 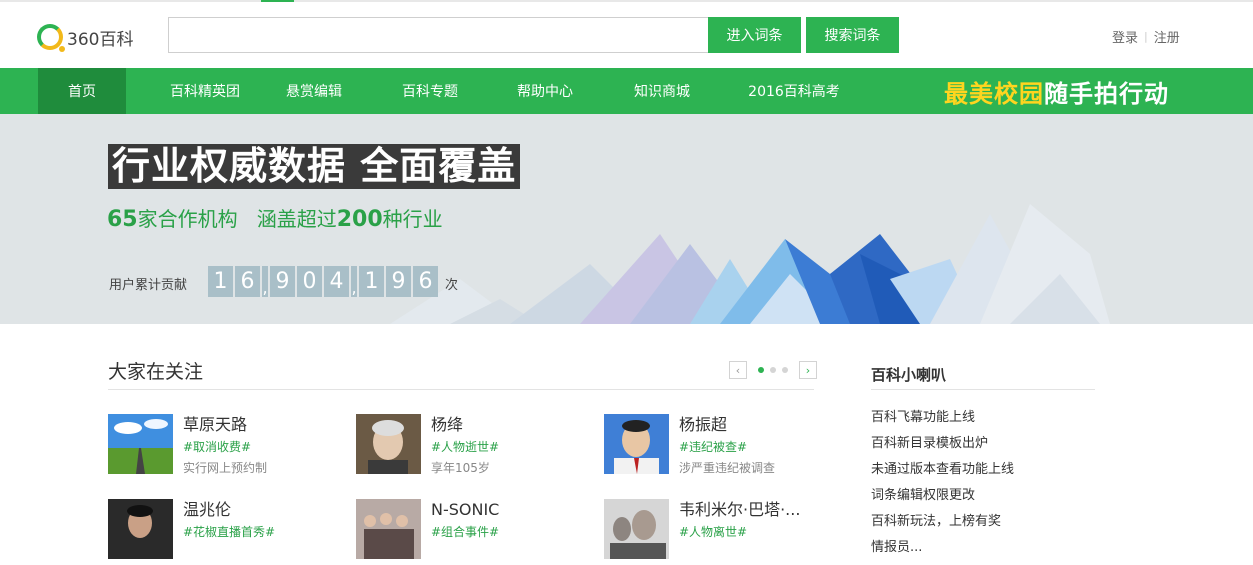 I want to click on logo-text: 360百科, so click(x=100, y=39).